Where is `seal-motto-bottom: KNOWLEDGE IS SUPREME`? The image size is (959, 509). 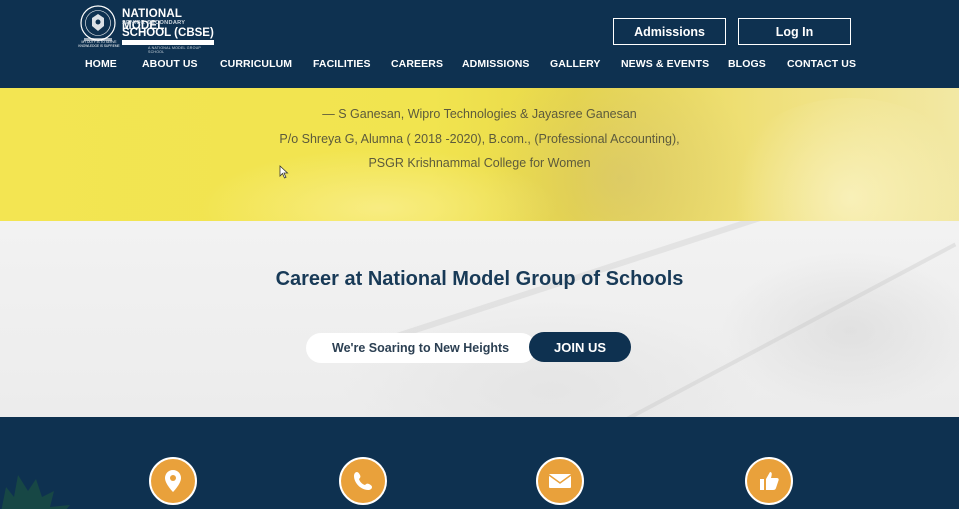 seal-motto-bottom: KNOWLEDGE IS SUPREME is located at coordinates (99, 46).